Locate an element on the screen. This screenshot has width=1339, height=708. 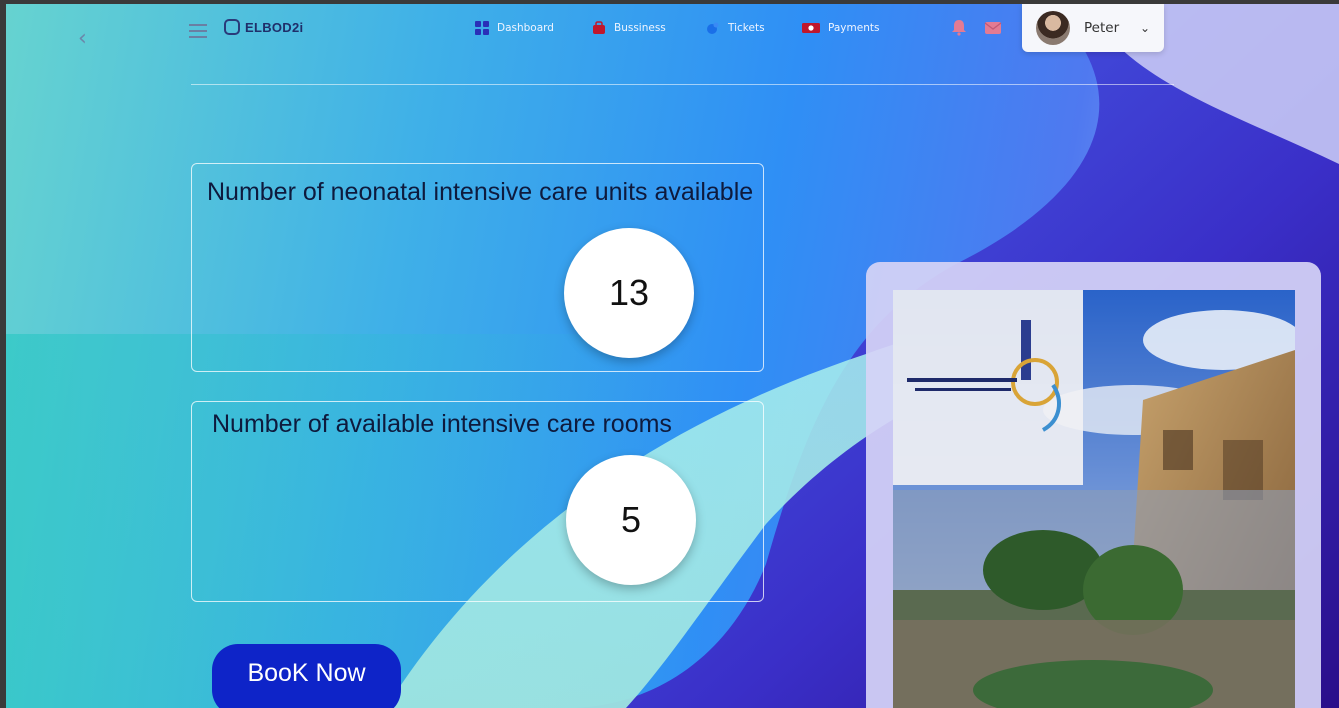
nav-payments: Payments is located at coordinates (840, 28).